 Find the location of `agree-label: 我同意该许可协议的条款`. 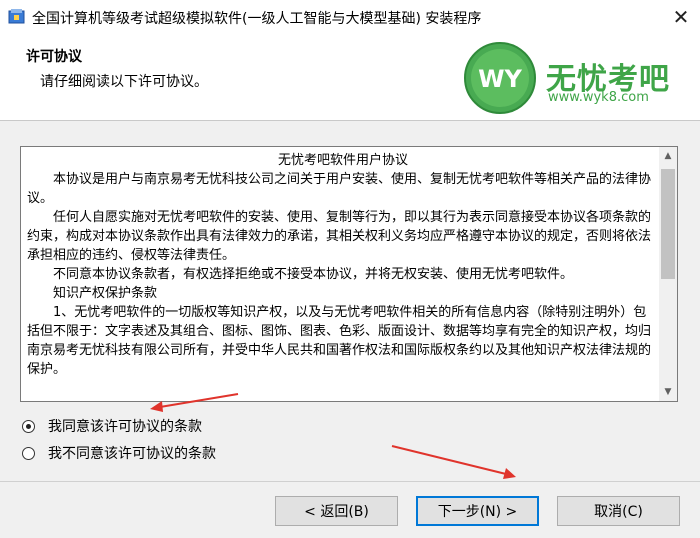

agree-label: 我同意该许可协议的条款 is located at coordinates (125, 427).